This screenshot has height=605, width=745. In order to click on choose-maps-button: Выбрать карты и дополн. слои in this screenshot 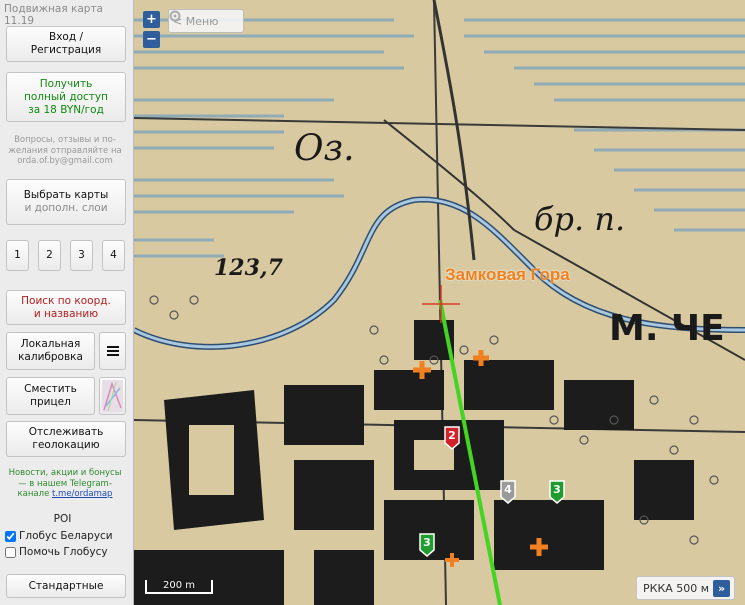, I will do `click(66, 202)`.